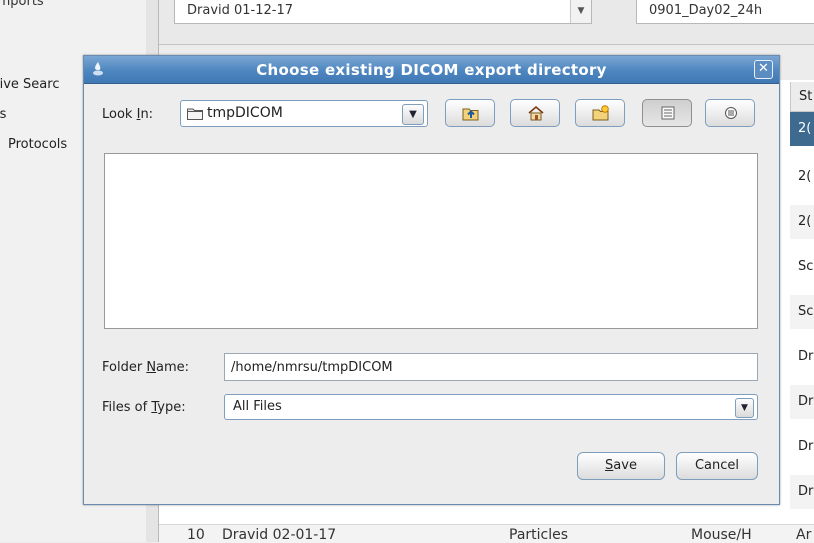 The height and width of the screenshot is (543, 814). What do you see at coordinates (491, 407) in the screenshot?
I see `files-of-type-combo: All Files ▼` at bounding box center [491, 407].